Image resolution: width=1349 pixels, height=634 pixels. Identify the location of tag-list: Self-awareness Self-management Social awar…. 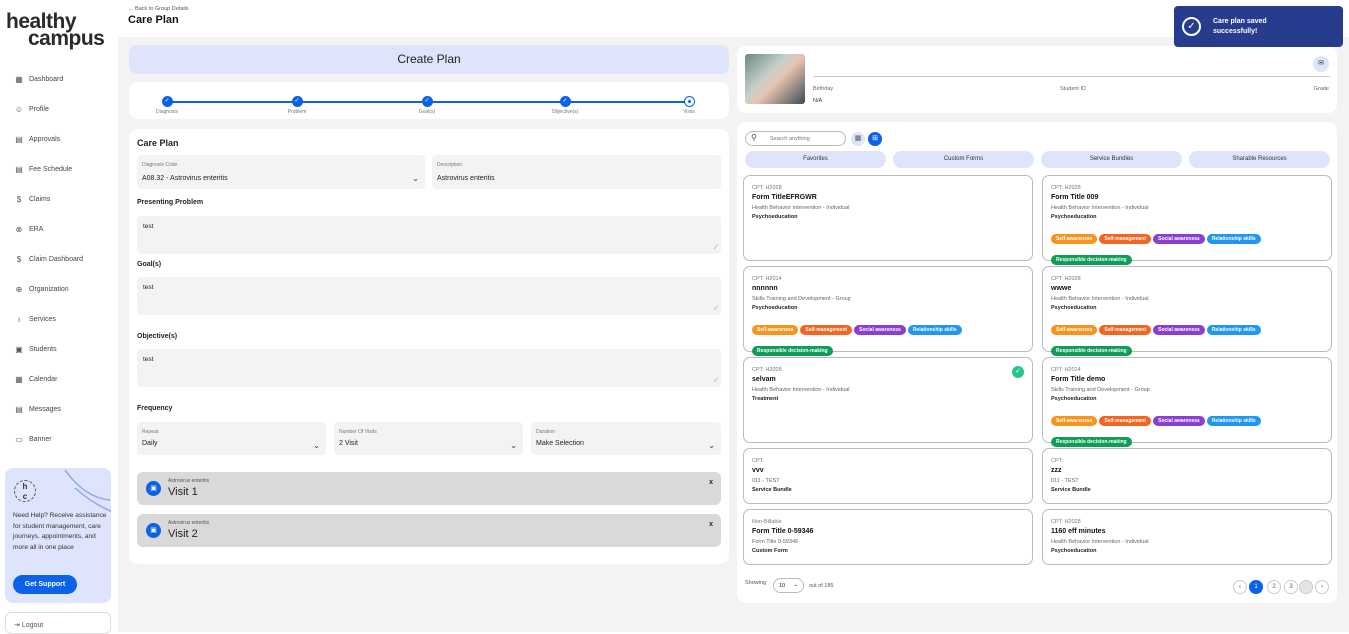
(887, 339).